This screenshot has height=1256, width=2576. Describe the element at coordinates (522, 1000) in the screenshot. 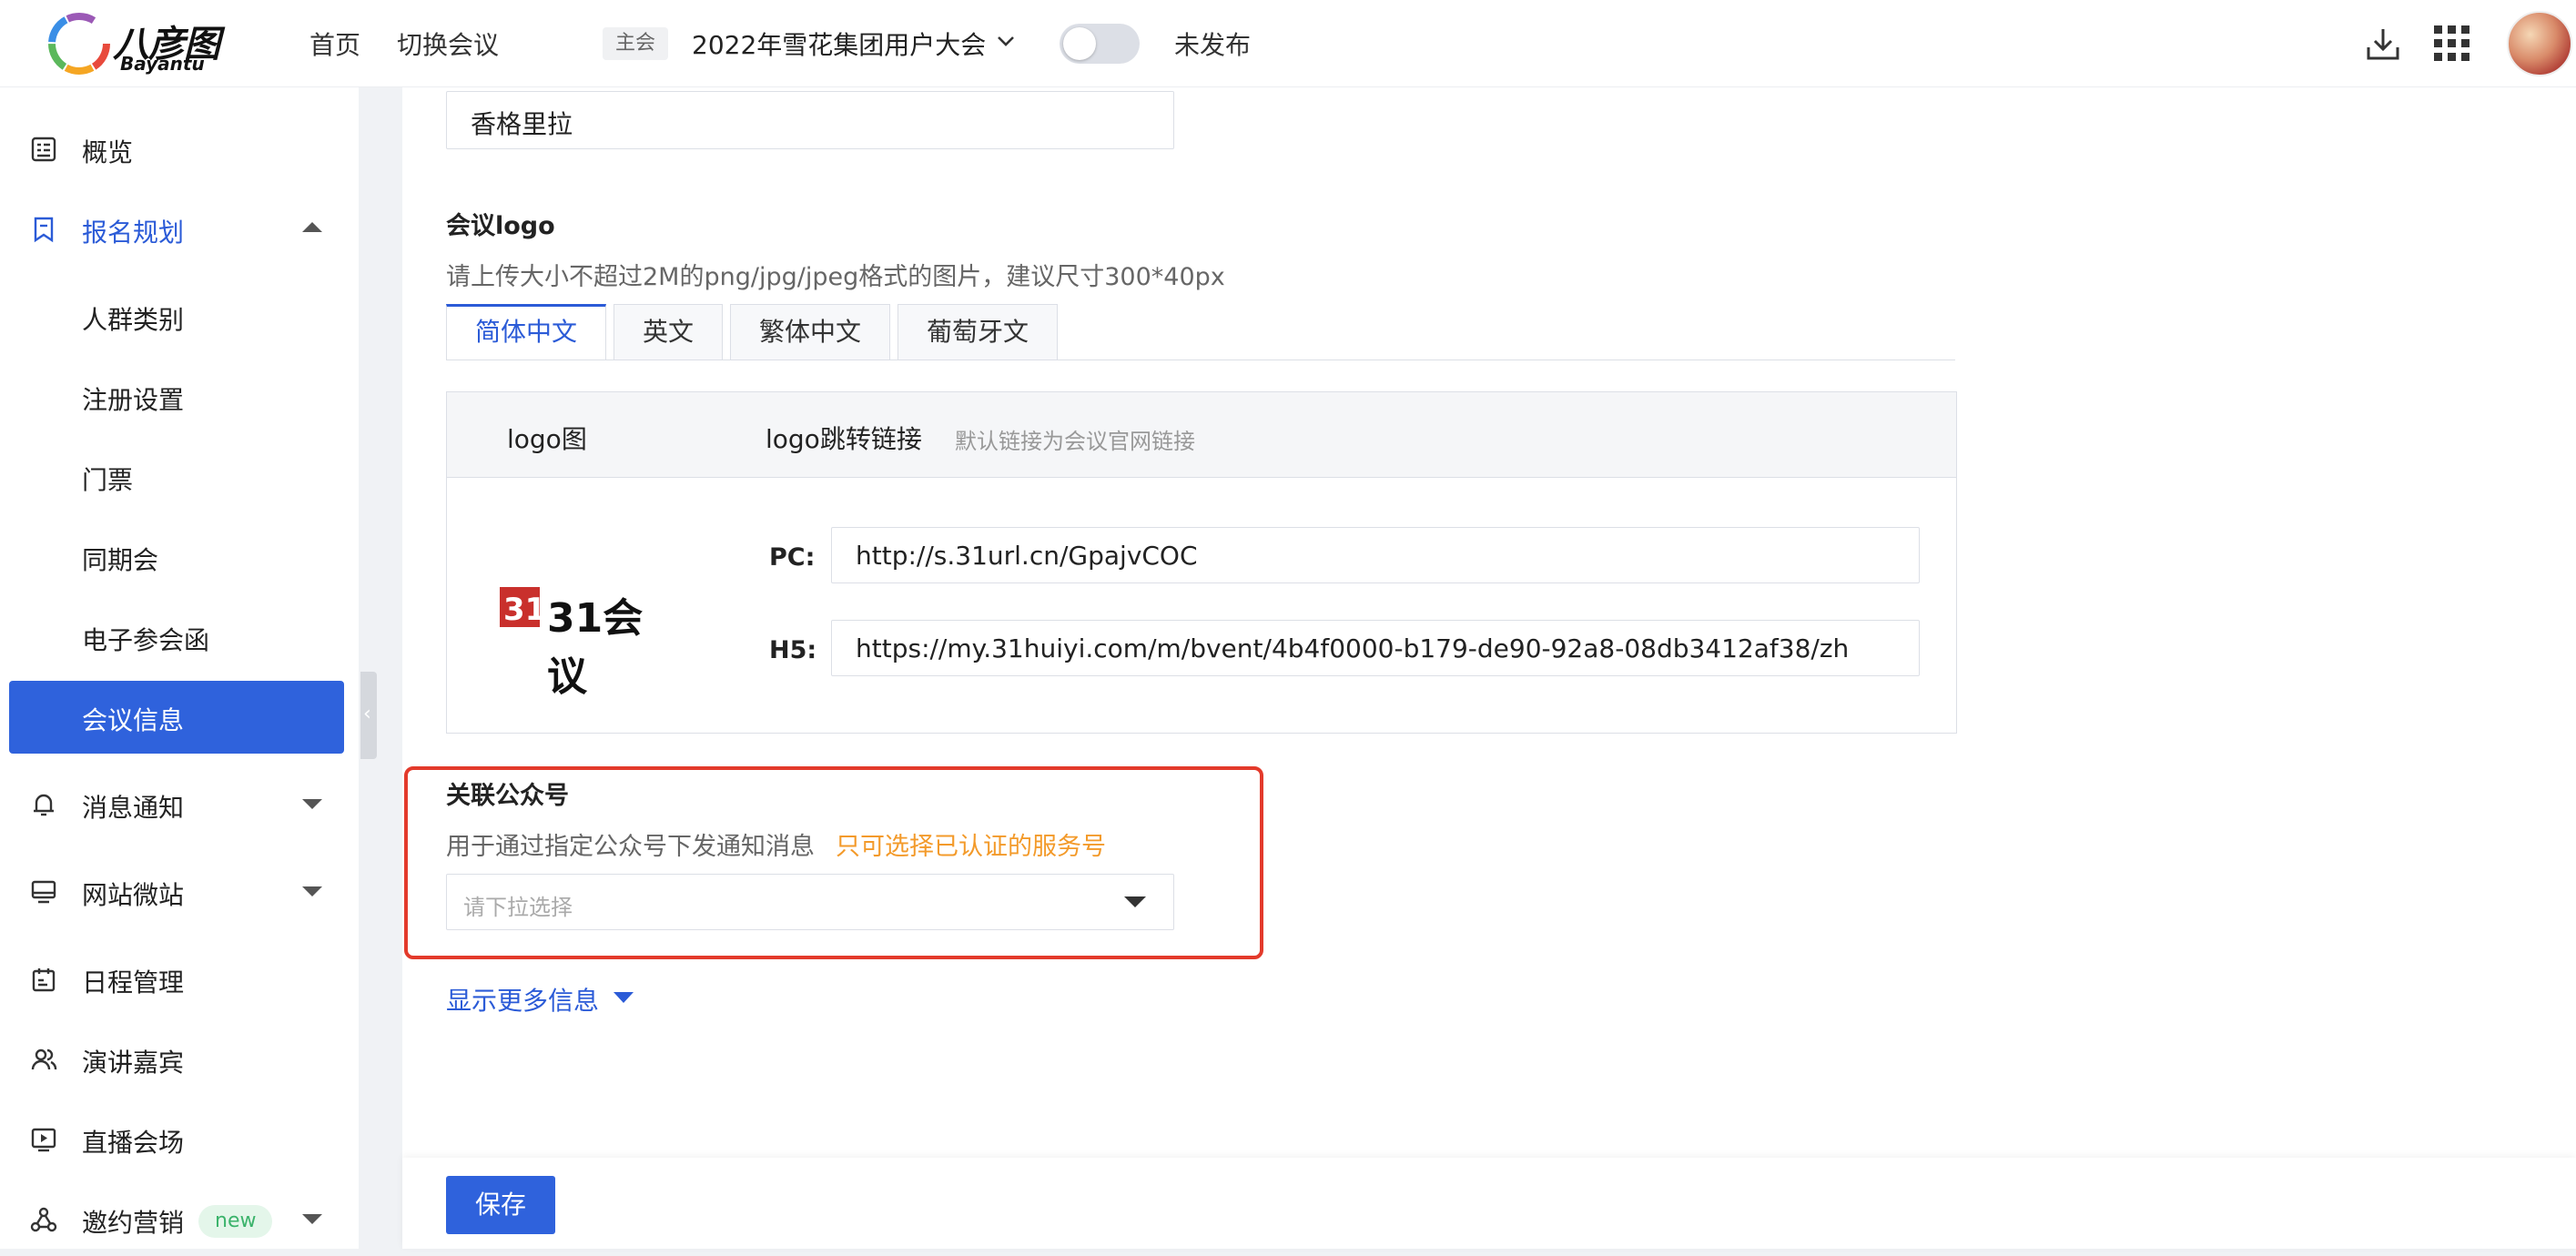

I see `show-more-link: 显示更多信息` at that location.